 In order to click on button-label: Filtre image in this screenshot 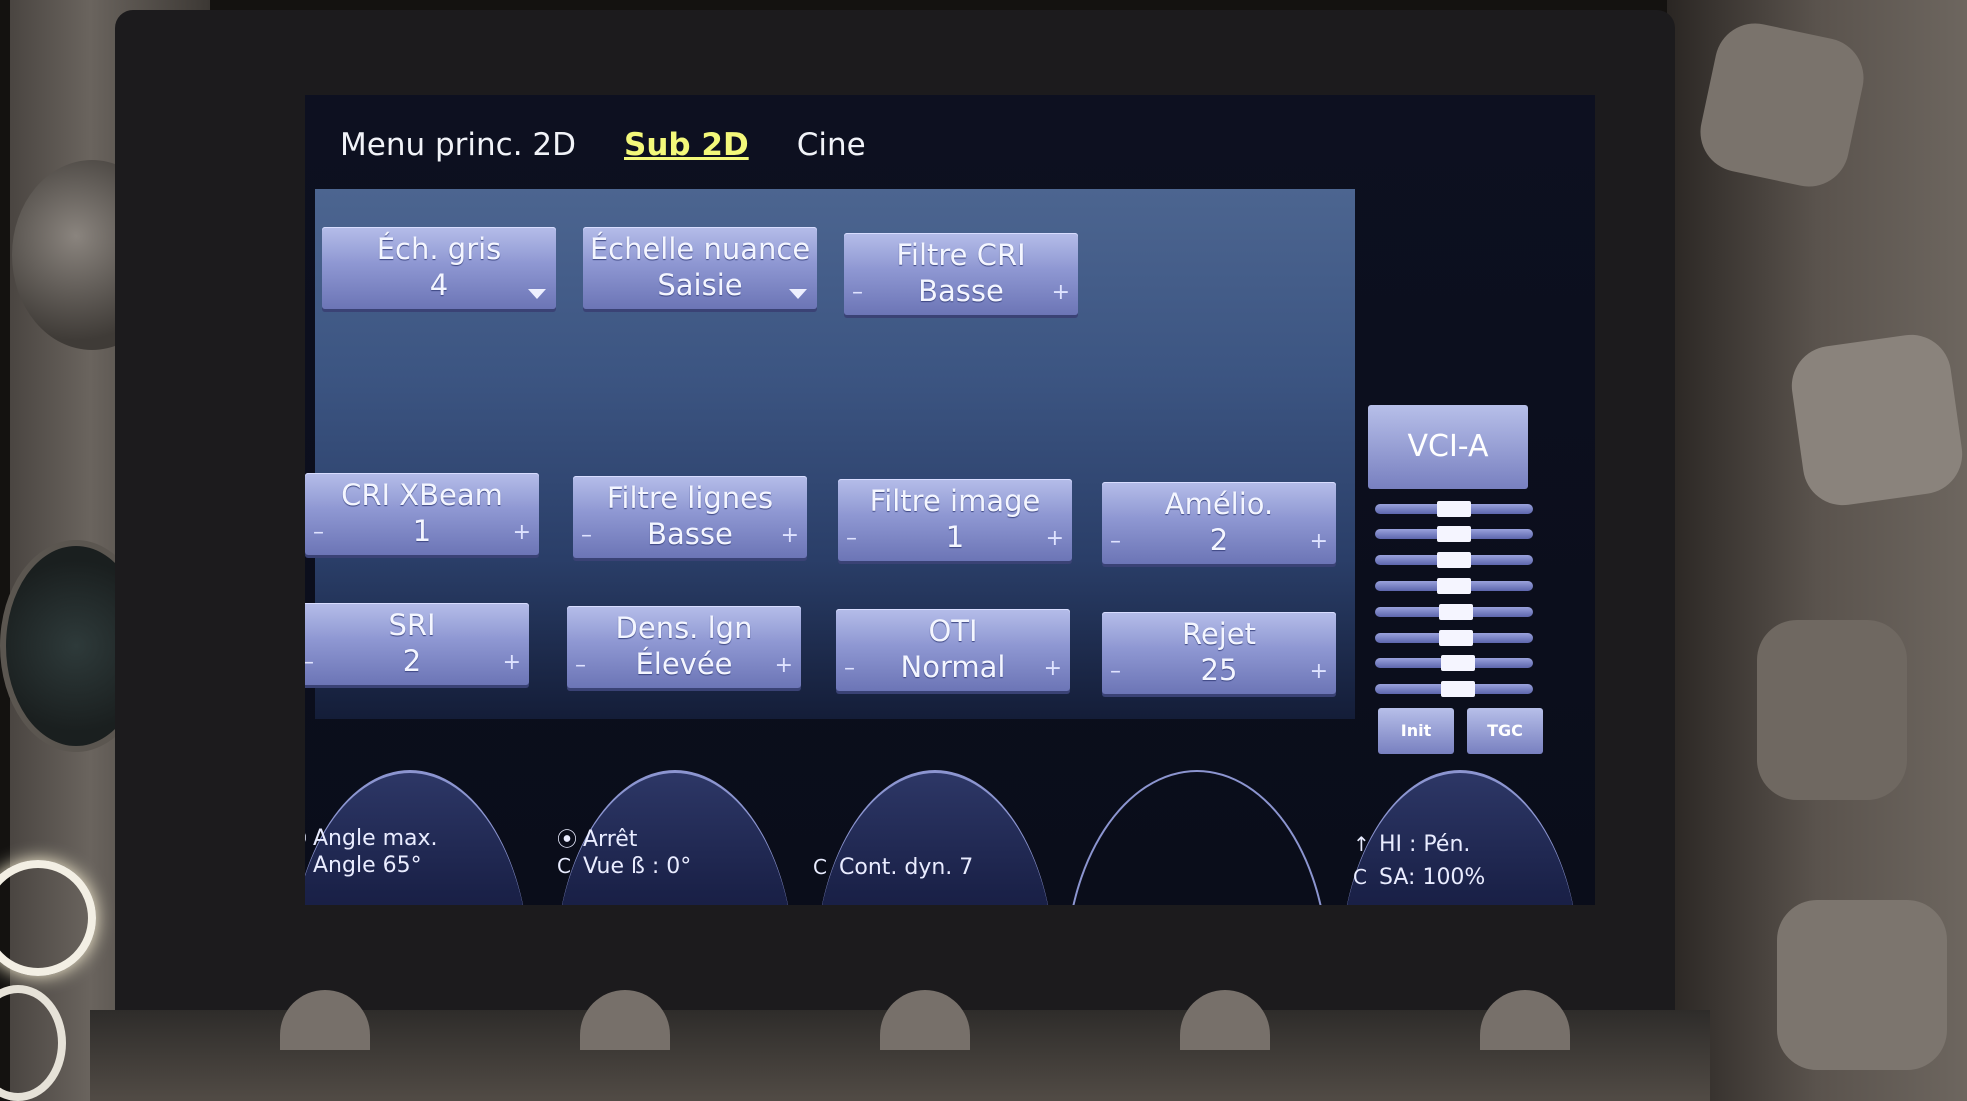, I will do `click(955, 501)`.